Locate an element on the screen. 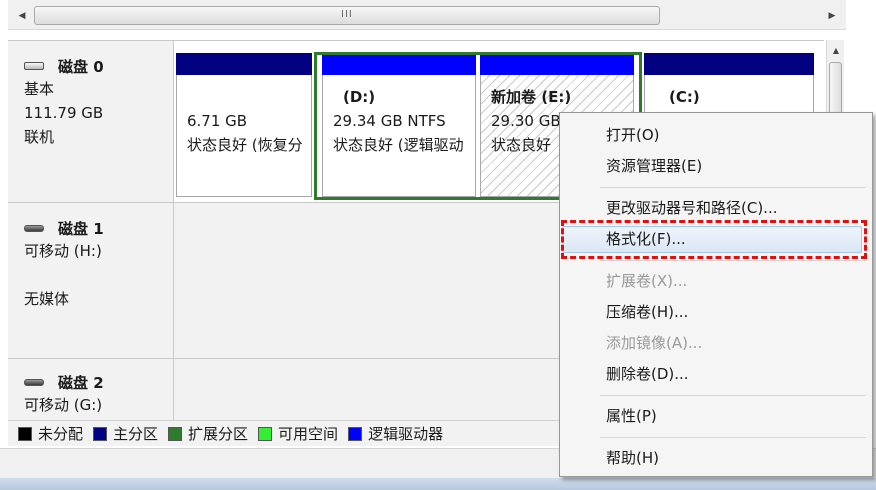 Image resolution: width=876 pixels, height=490 pixels. hard-disk-icon is located at coordinates (34, 66).